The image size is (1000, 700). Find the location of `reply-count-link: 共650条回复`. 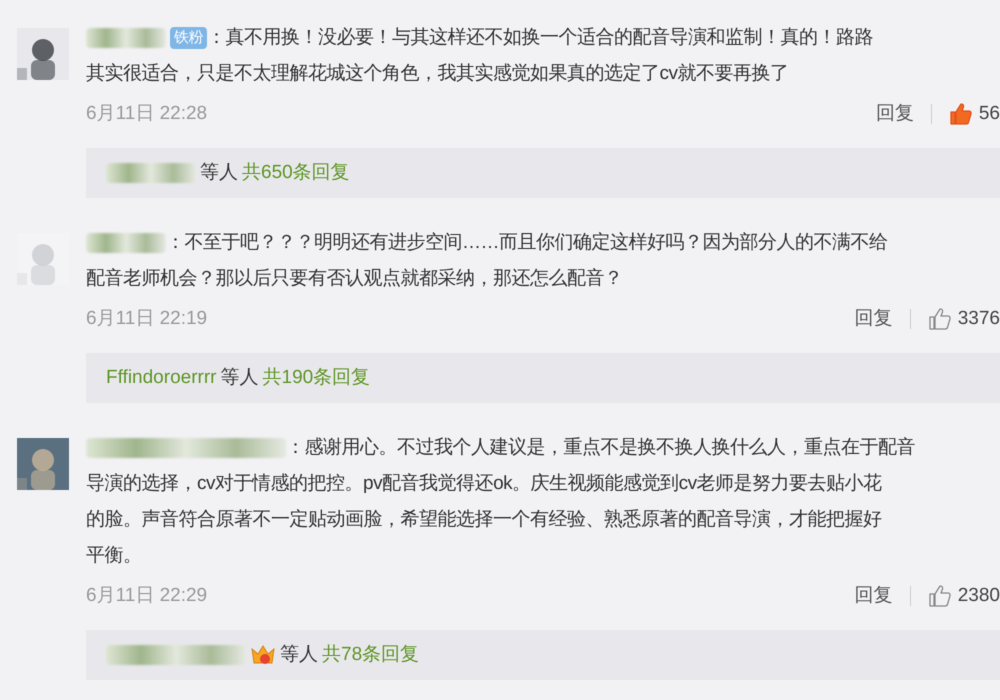

reply-count-link: 共650条回复 is located at coordinates (296, 173).